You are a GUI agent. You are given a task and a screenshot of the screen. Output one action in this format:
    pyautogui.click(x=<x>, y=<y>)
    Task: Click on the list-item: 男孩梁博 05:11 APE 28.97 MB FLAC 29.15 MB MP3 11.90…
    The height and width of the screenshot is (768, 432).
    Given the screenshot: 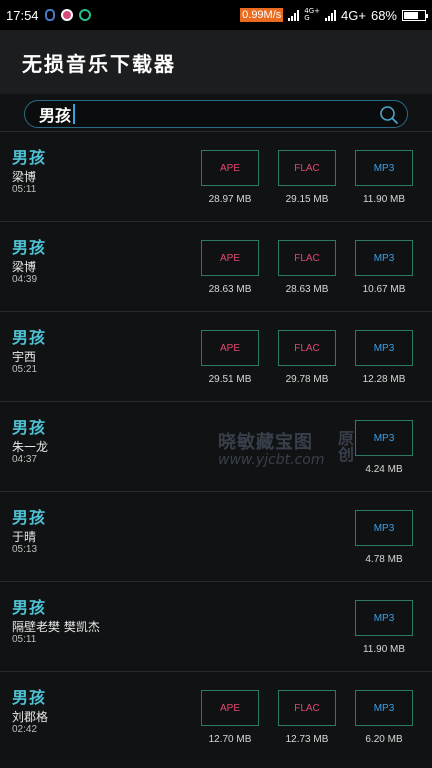 What is the action you would take?
    pyautogui.click(x=216, y=176)
    